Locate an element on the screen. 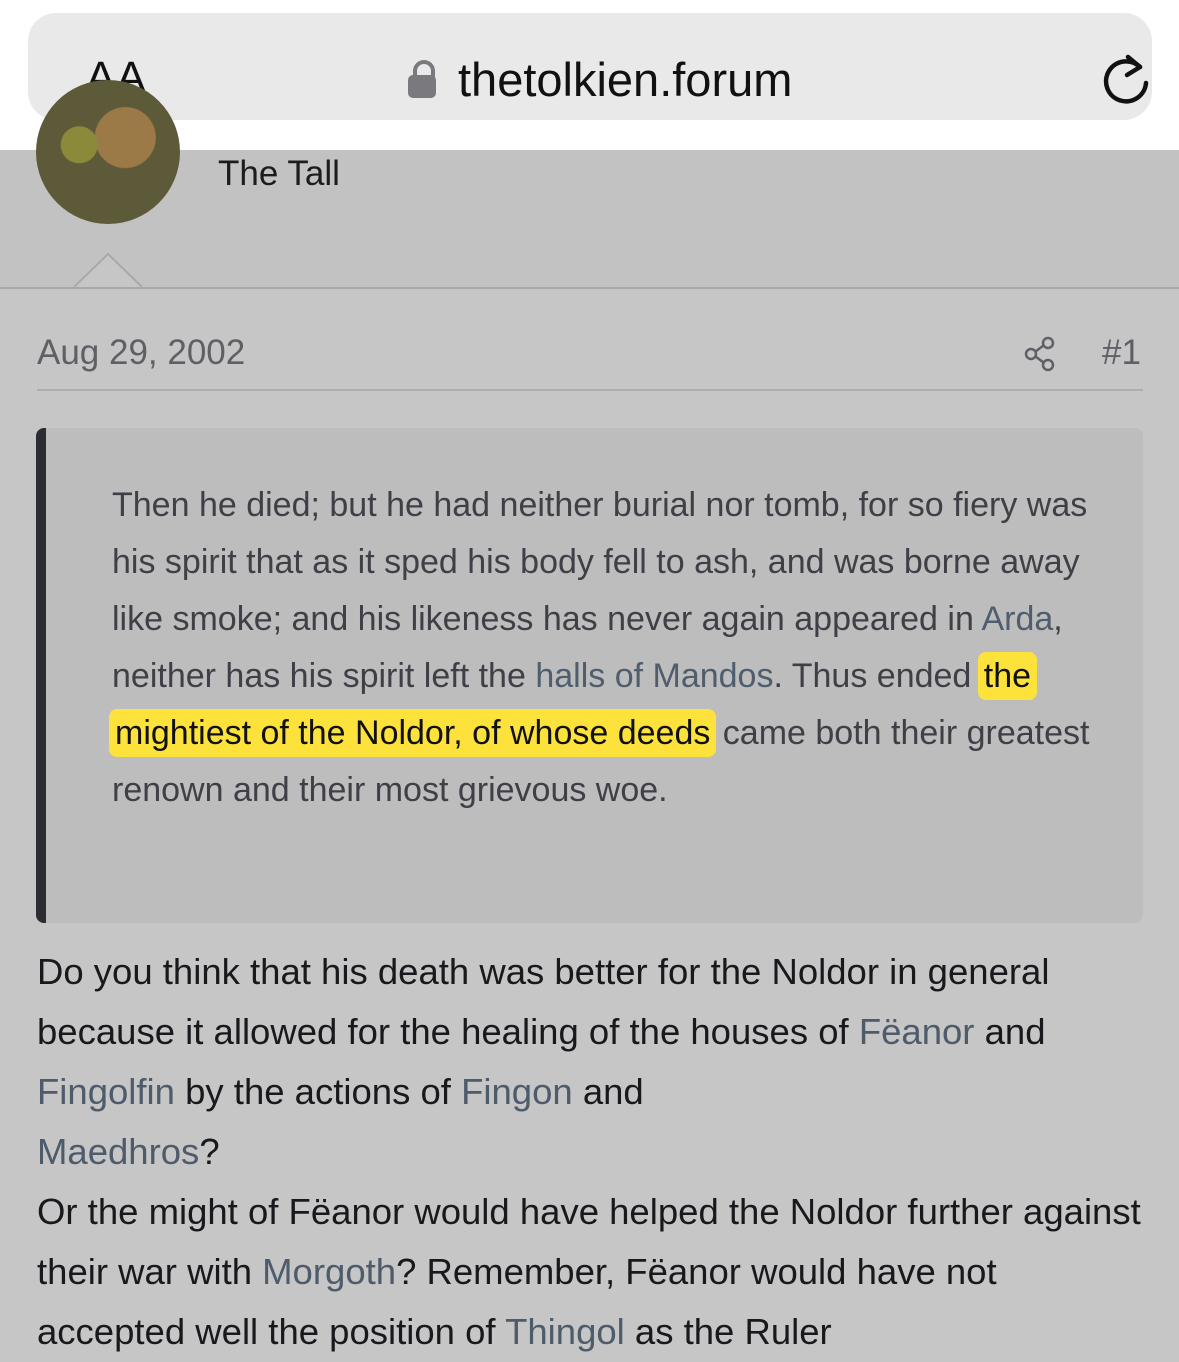 This screenshot has width=1179, height=1362. share-icon is located at coordinates (1040, 354).